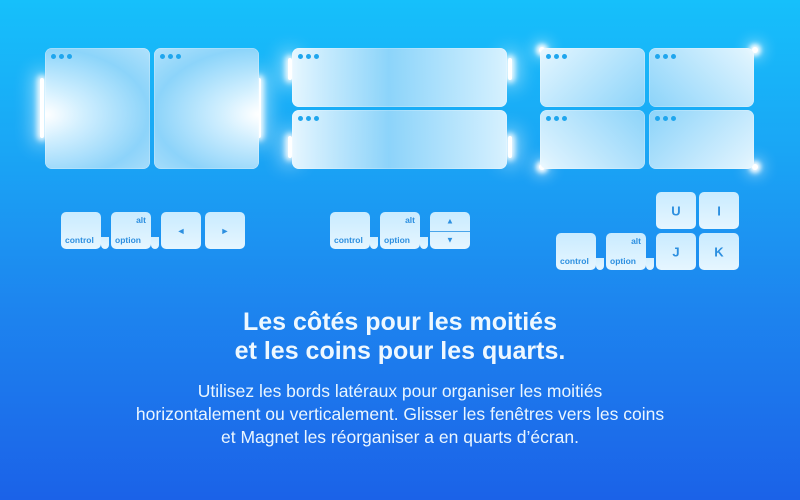  What do you see at coordinates (450, 221) in the screenshot?
I see `up-arrow-icon: ▲` at bounding box center [450, 221].